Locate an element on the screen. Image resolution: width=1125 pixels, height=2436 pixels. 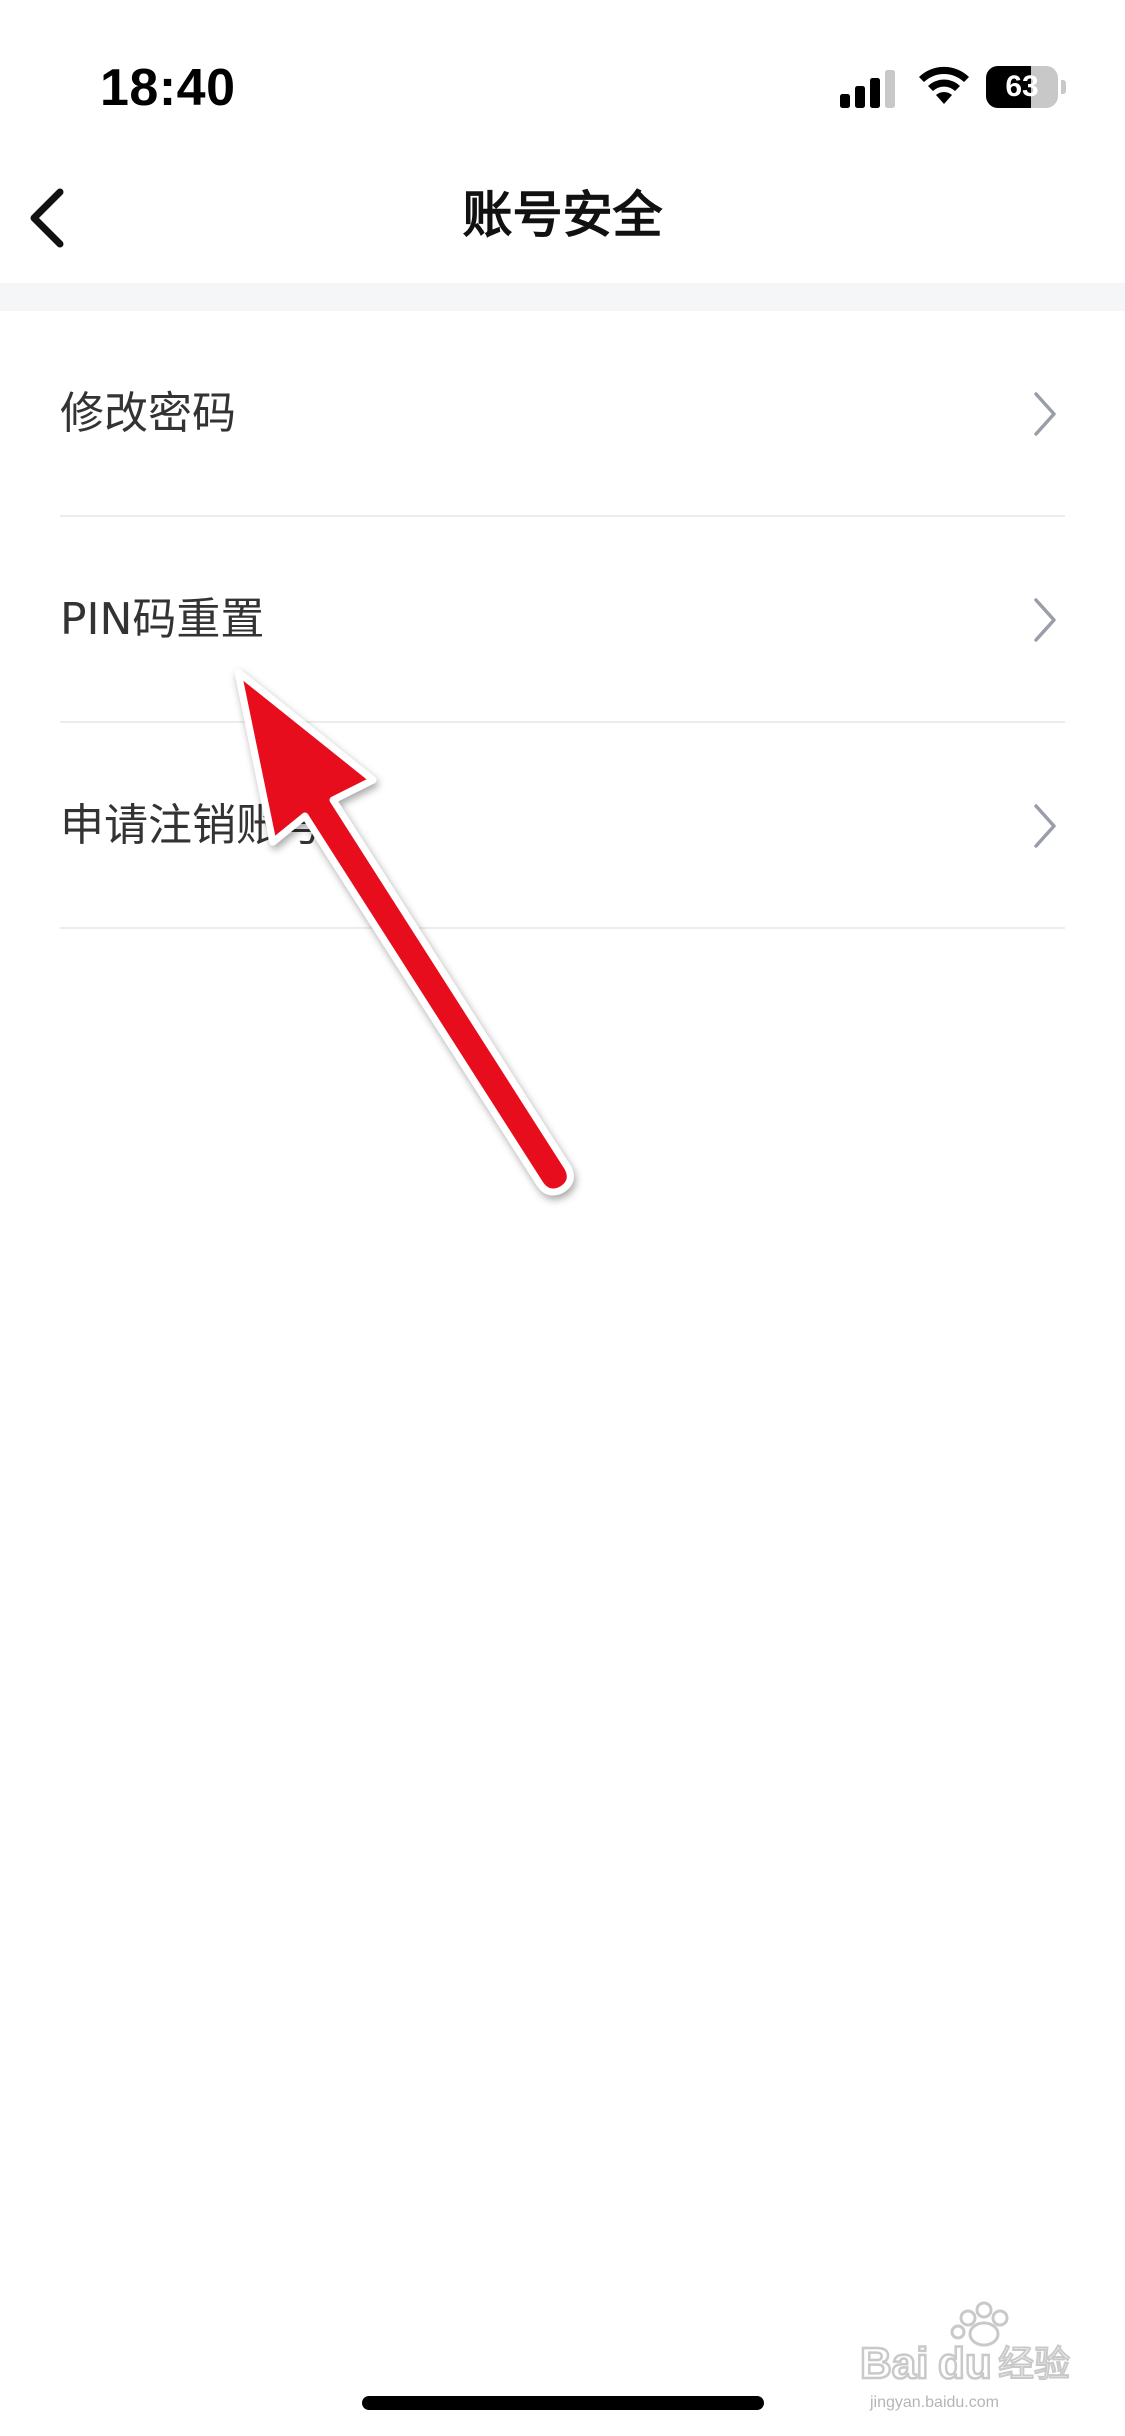
status-bar: 18:40 63 is located at coordinates (562, 75).